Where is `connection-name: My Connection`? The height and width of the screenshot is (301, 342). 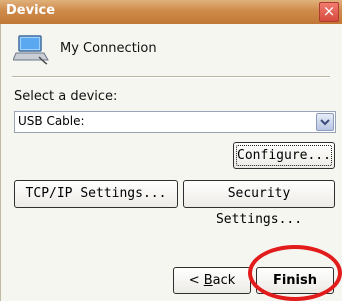 connection-name: My Connection is located at coordinates (108, 48).